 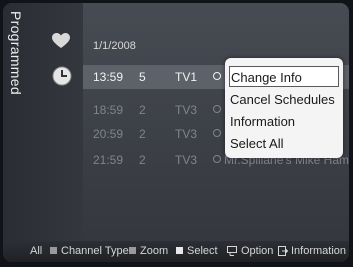 I want to click on row-channel: 5, so click(x=142, y=77).